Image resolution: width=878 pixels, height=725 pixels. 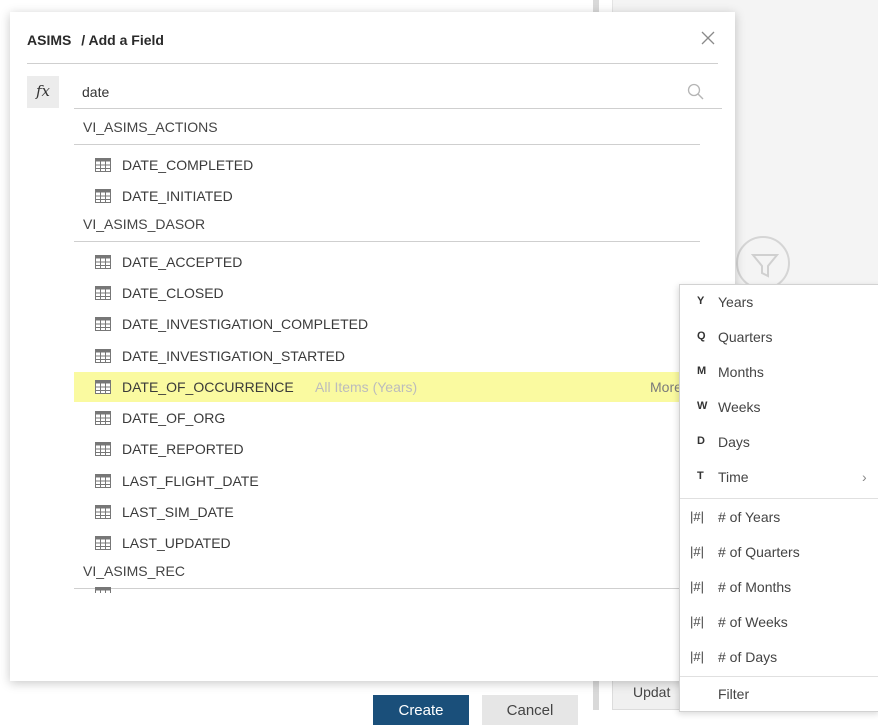 What do you see at coordinates (741, 372) in the screenshot?
I see `menu-item-label: Months` at bounding box center [741, 372].